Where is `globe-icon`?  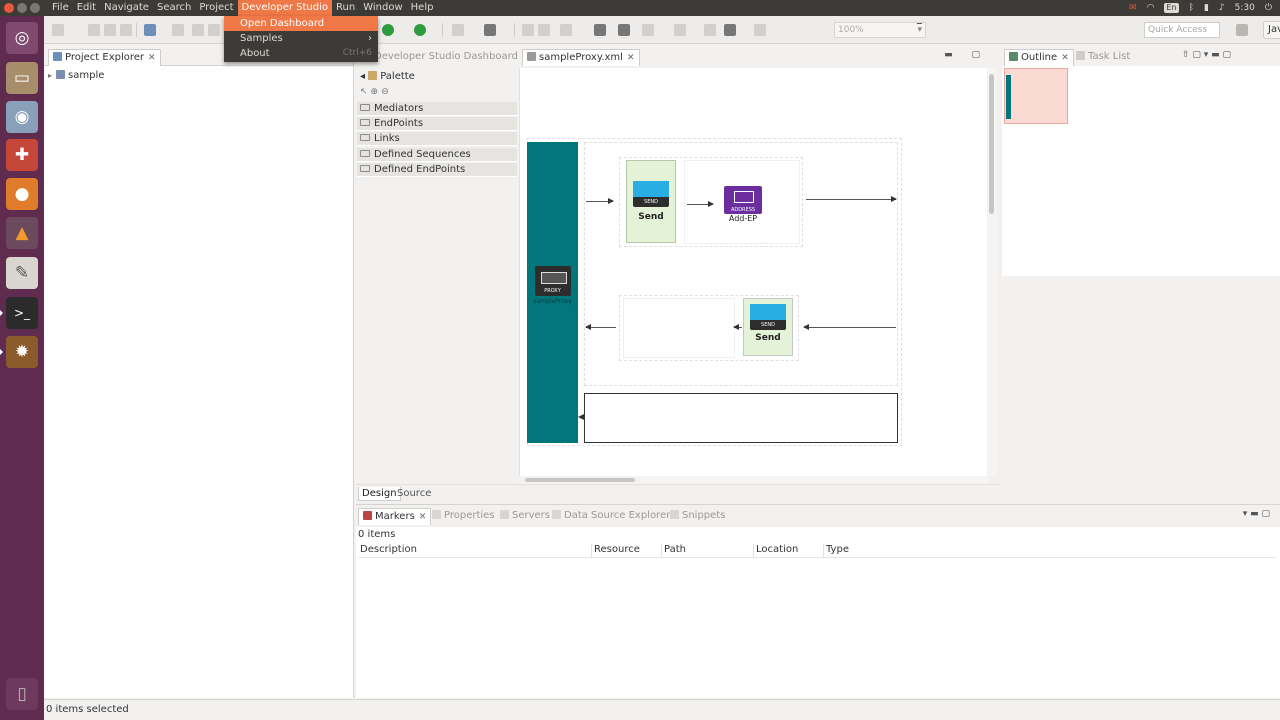
globe-icon is located at coordinates (600, 30).